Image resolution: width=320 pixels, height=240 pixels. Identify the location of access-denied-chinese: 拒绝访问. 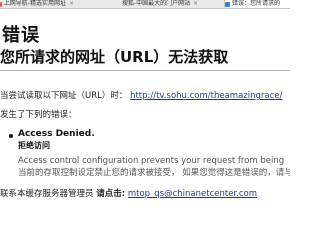
(34, 145).